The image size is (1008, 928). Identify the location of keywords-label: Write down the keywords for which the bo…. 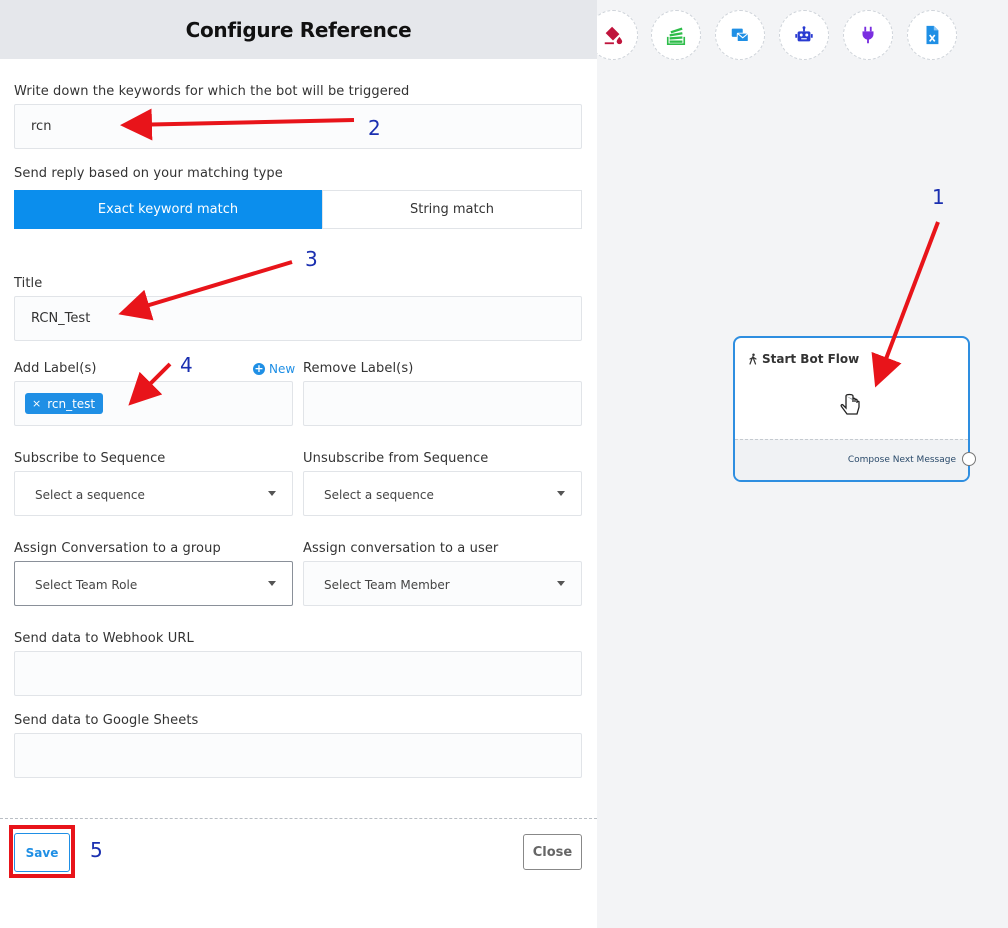
(212, 91).